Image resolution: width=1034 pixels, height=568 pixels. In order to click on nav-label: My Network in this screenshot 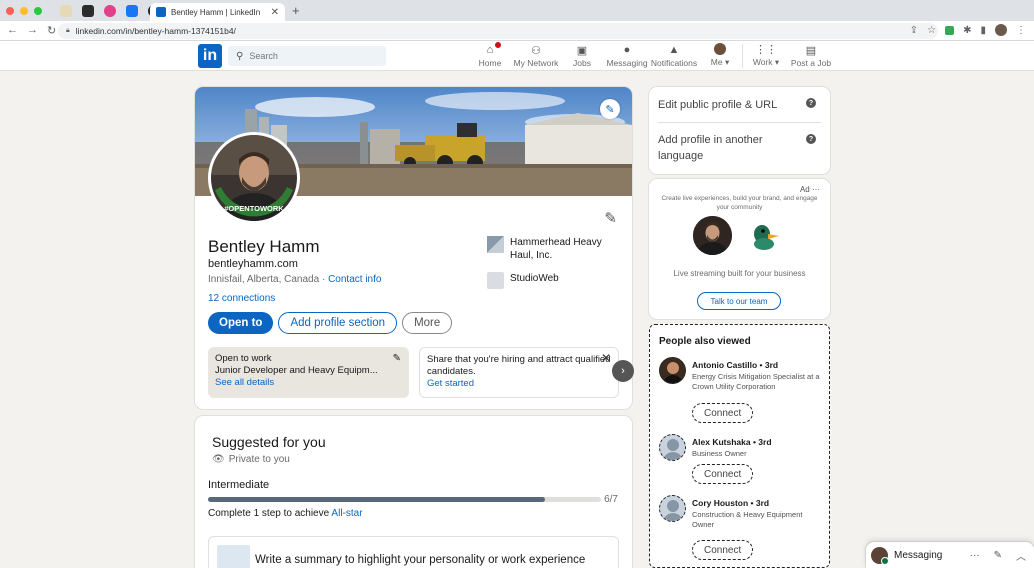, I will do `click(536, 63)`.